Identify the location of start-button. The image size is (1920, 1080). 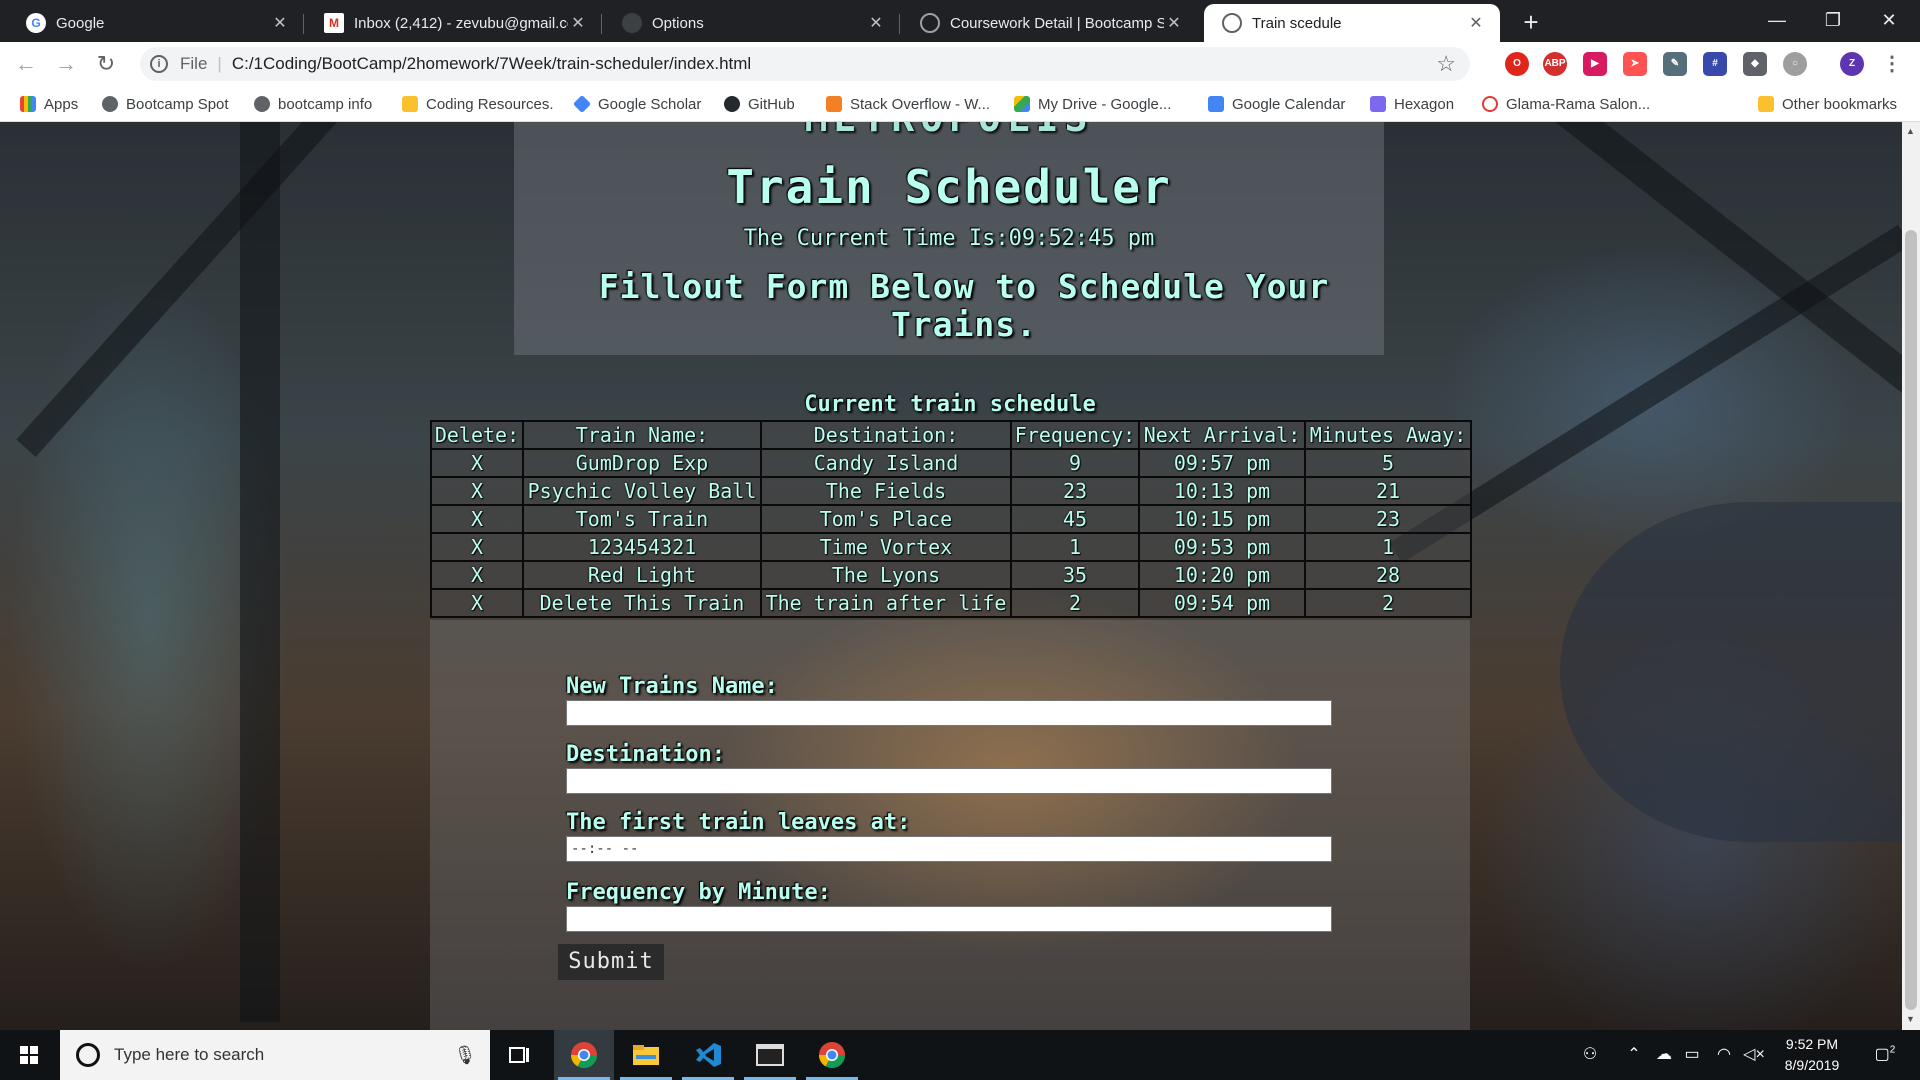
(29, 1055).